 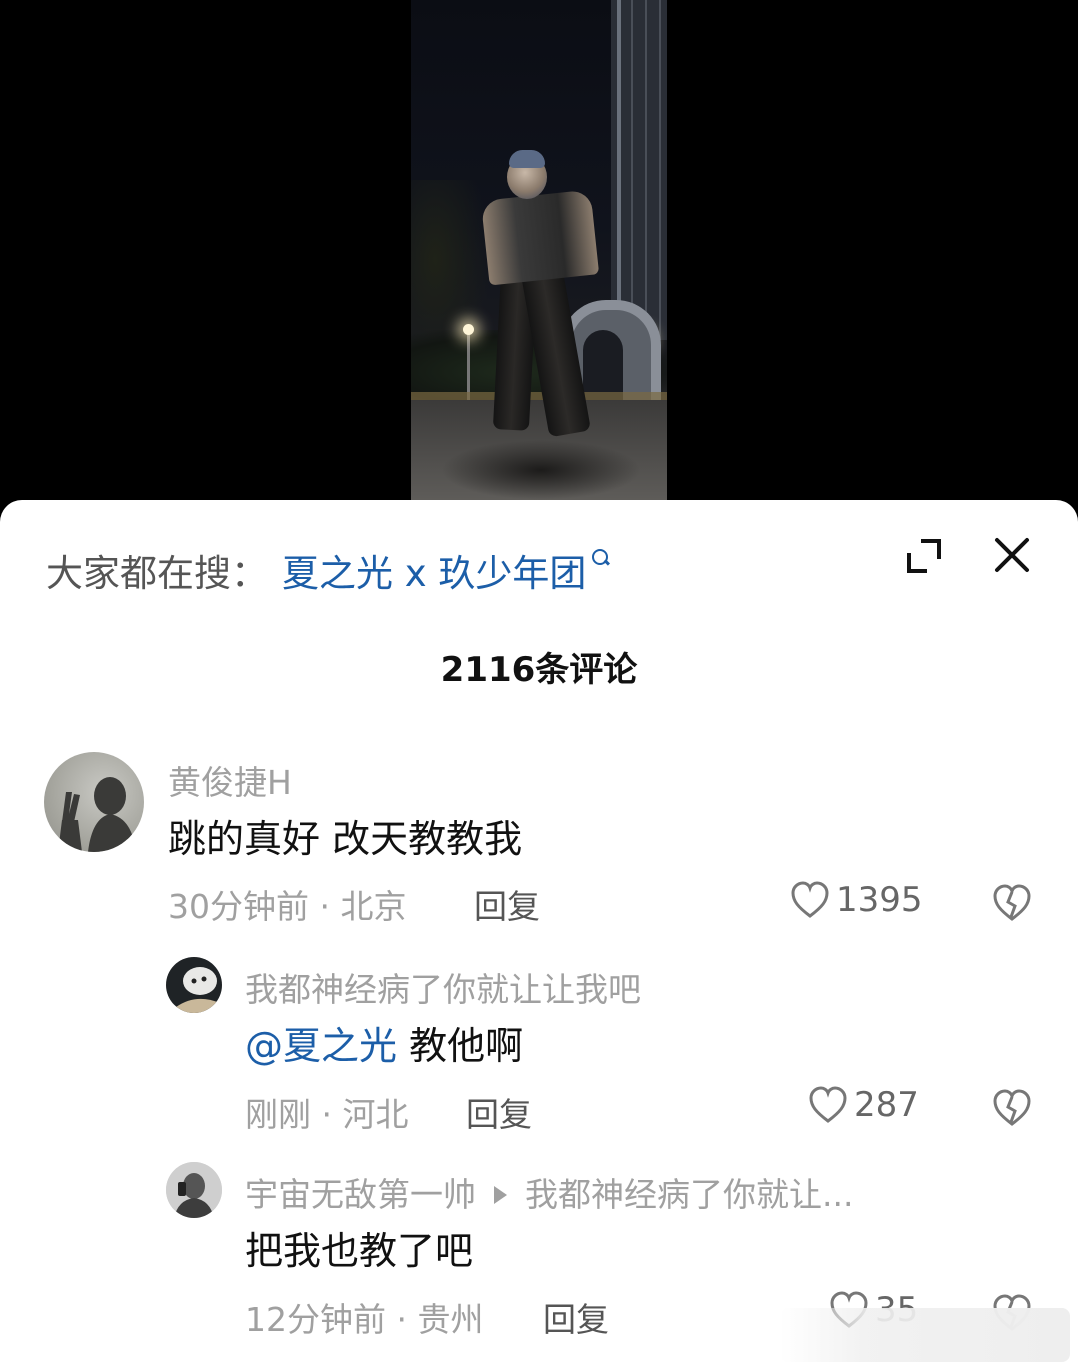 What do you see at coordinates (468, 362) in the screenshot?
I see `video-streetlamp` at bounding box center [468, 362].